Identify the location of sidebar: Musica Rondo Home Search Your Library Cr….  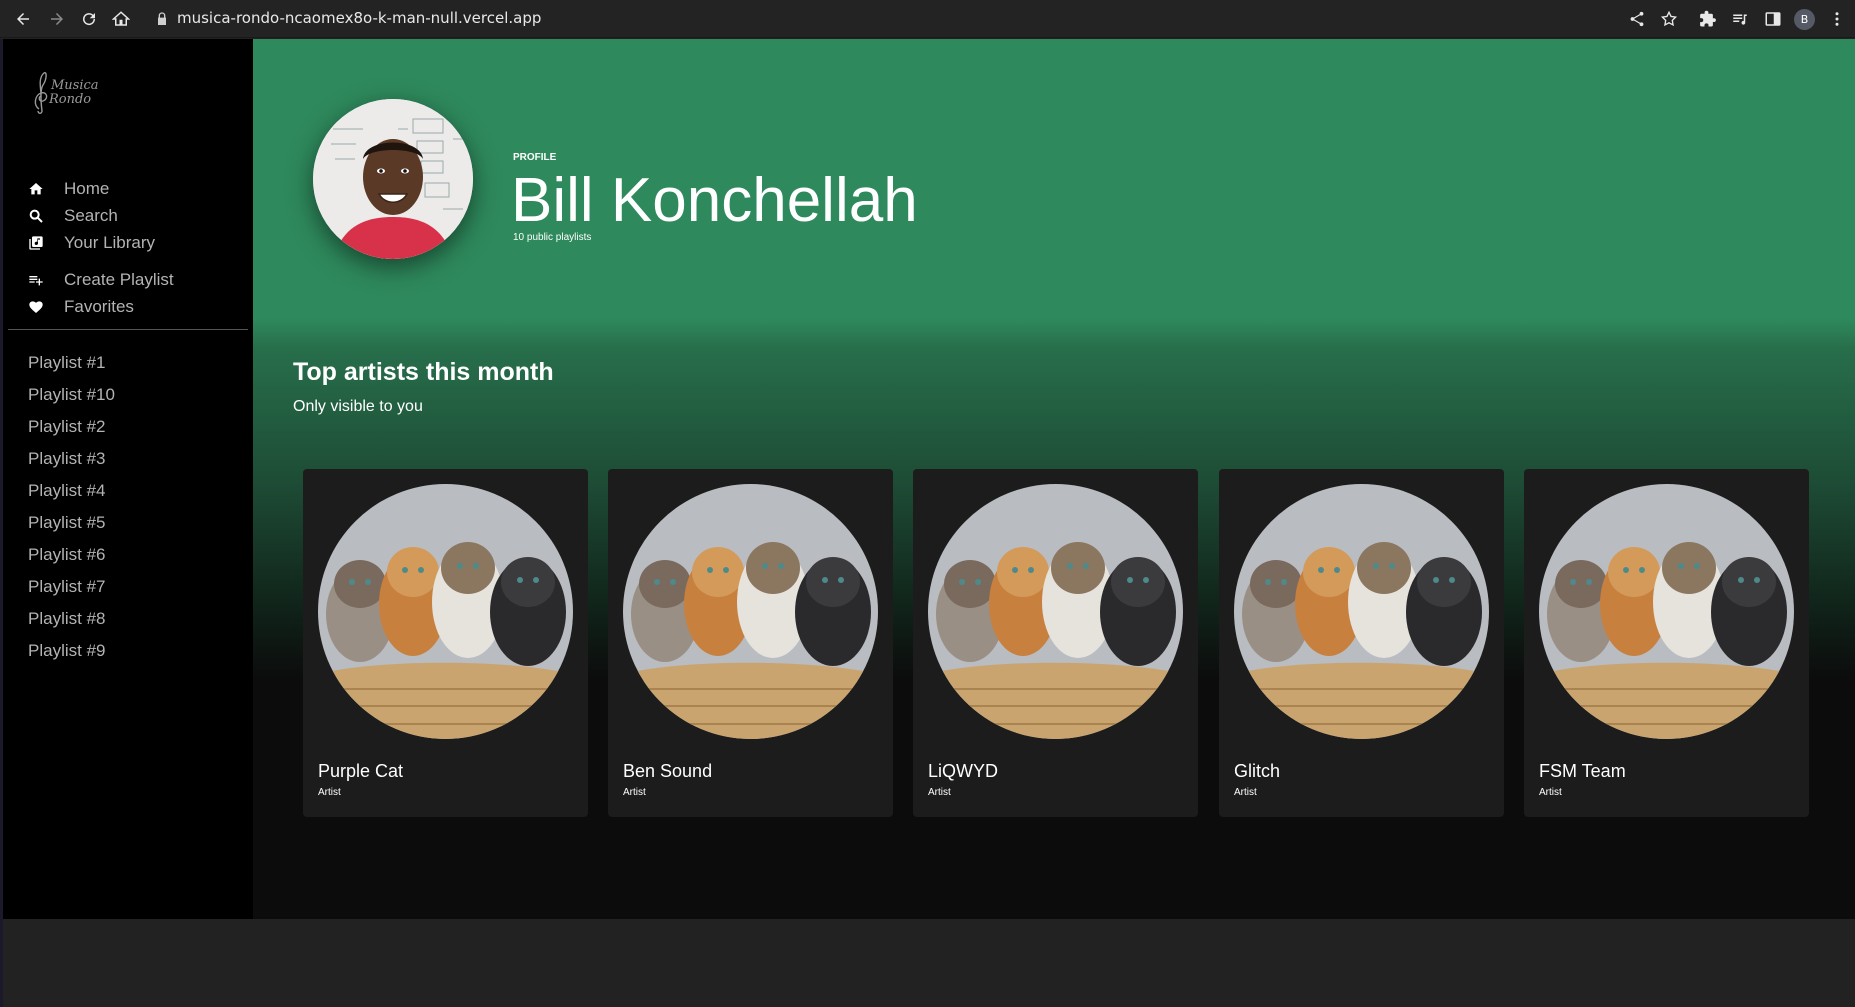
(128, 479).